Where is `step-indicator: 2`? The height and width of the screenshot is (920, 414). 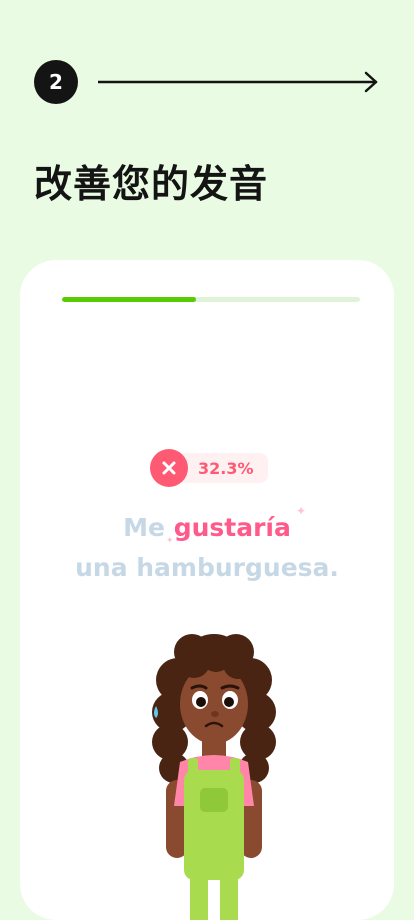
step-indicator: 2 is located at coordinates (207, 83).